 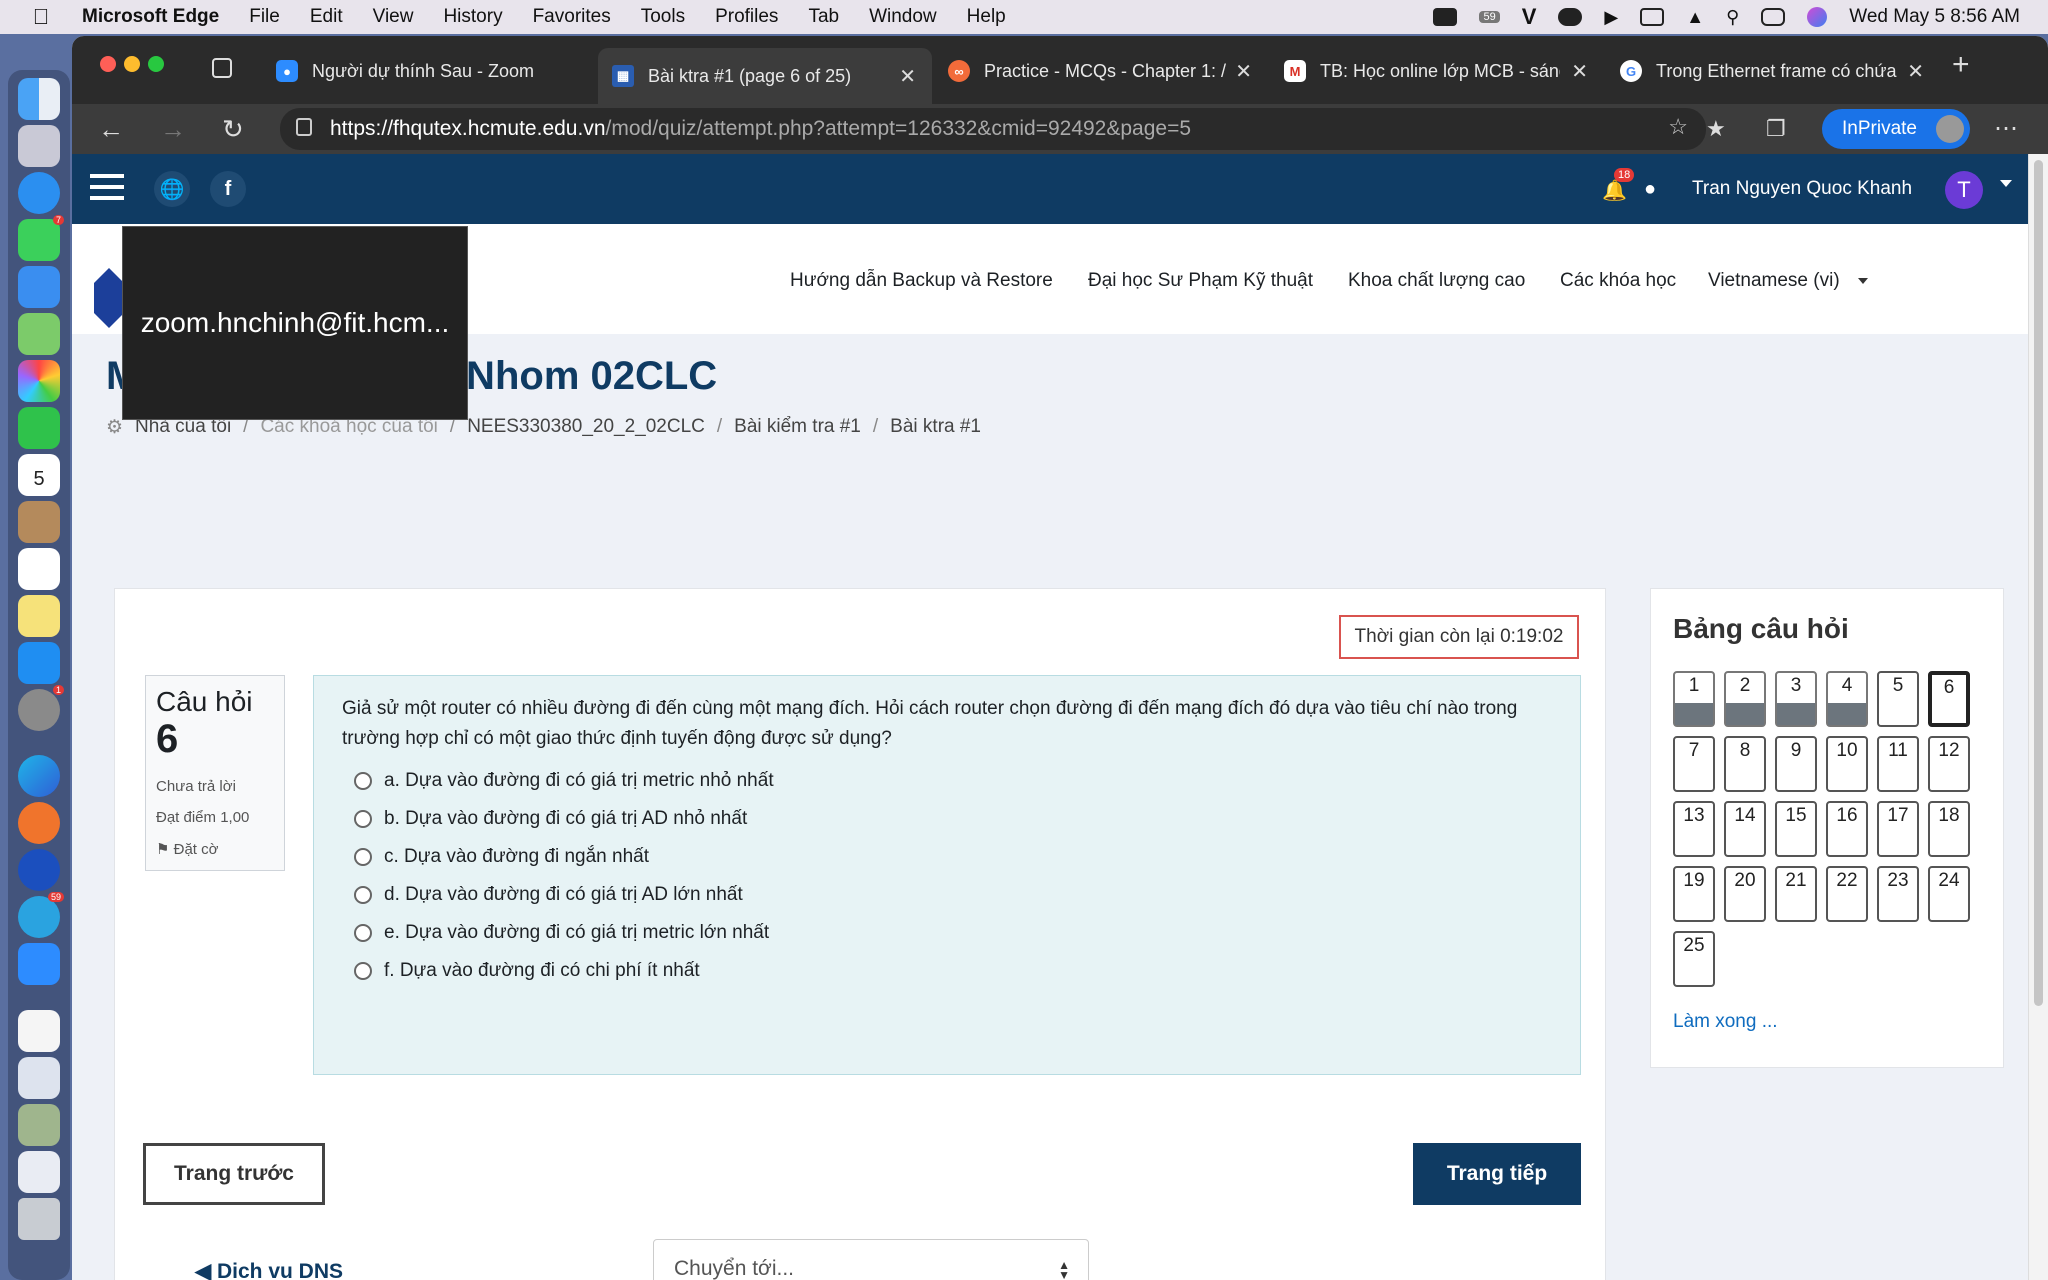 What do you see at coordinates (1694, 829) in the screenshot?
I see `question-nav-button: 13` at bounding box center [1694, 829].